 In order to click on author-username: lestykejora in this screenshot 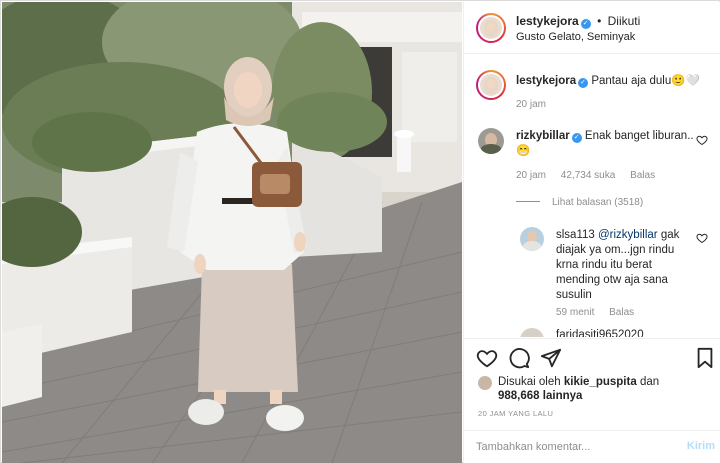, I will do `click(547, 21)`.